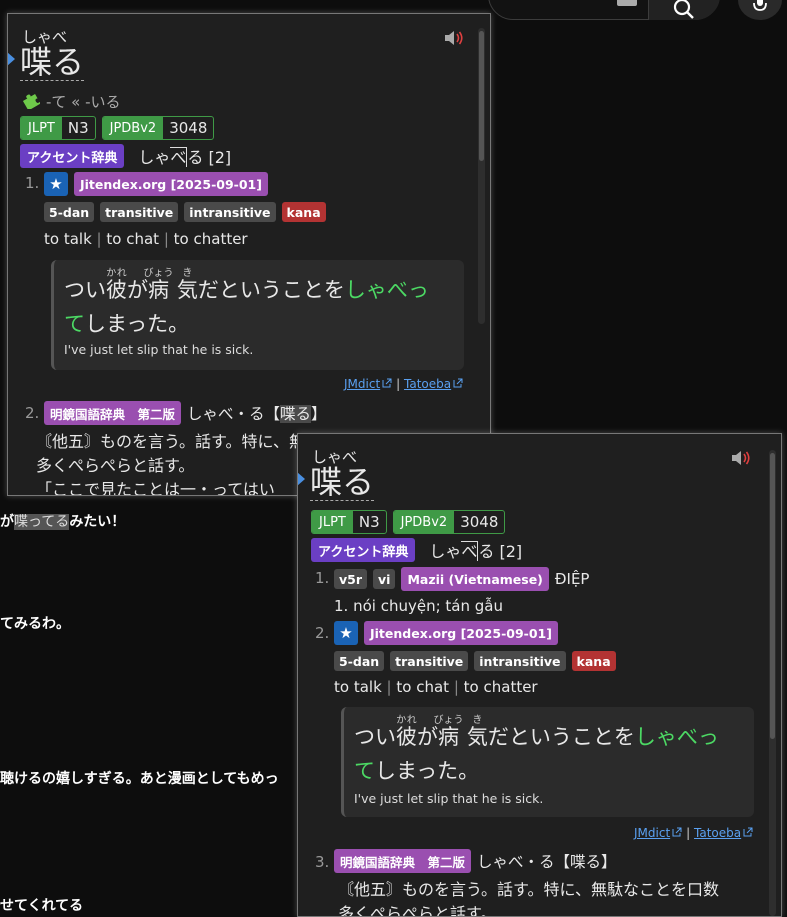  I want to click on comment-line: てみるわ。, so click(35, 624).